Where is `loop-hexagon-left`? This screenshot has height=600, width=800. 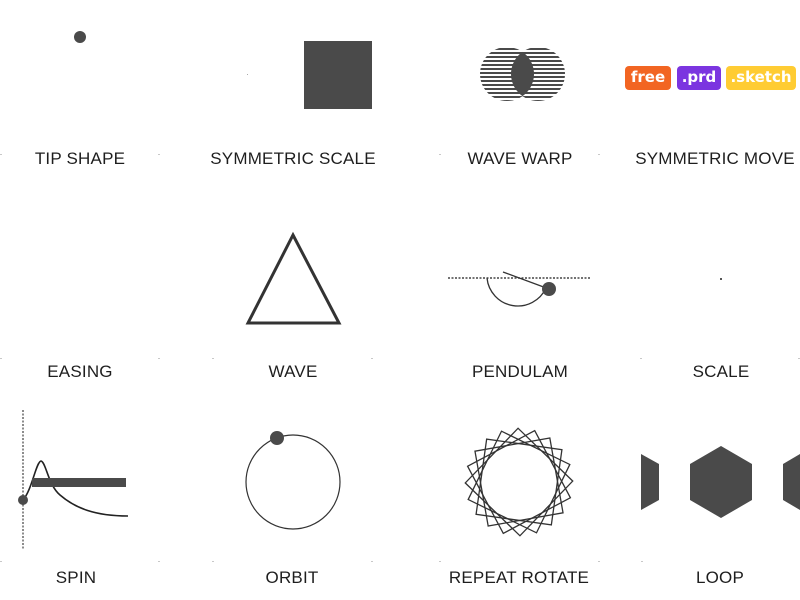
loop-hexagon-left is located at coordinates (650, 482).